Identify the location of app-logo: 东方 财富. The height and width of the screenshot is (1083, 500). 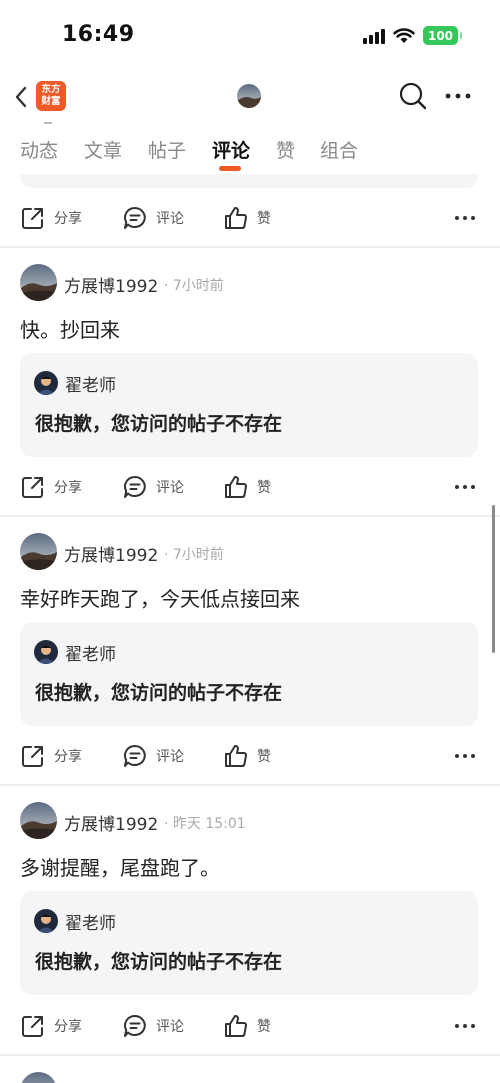
(51, 96).